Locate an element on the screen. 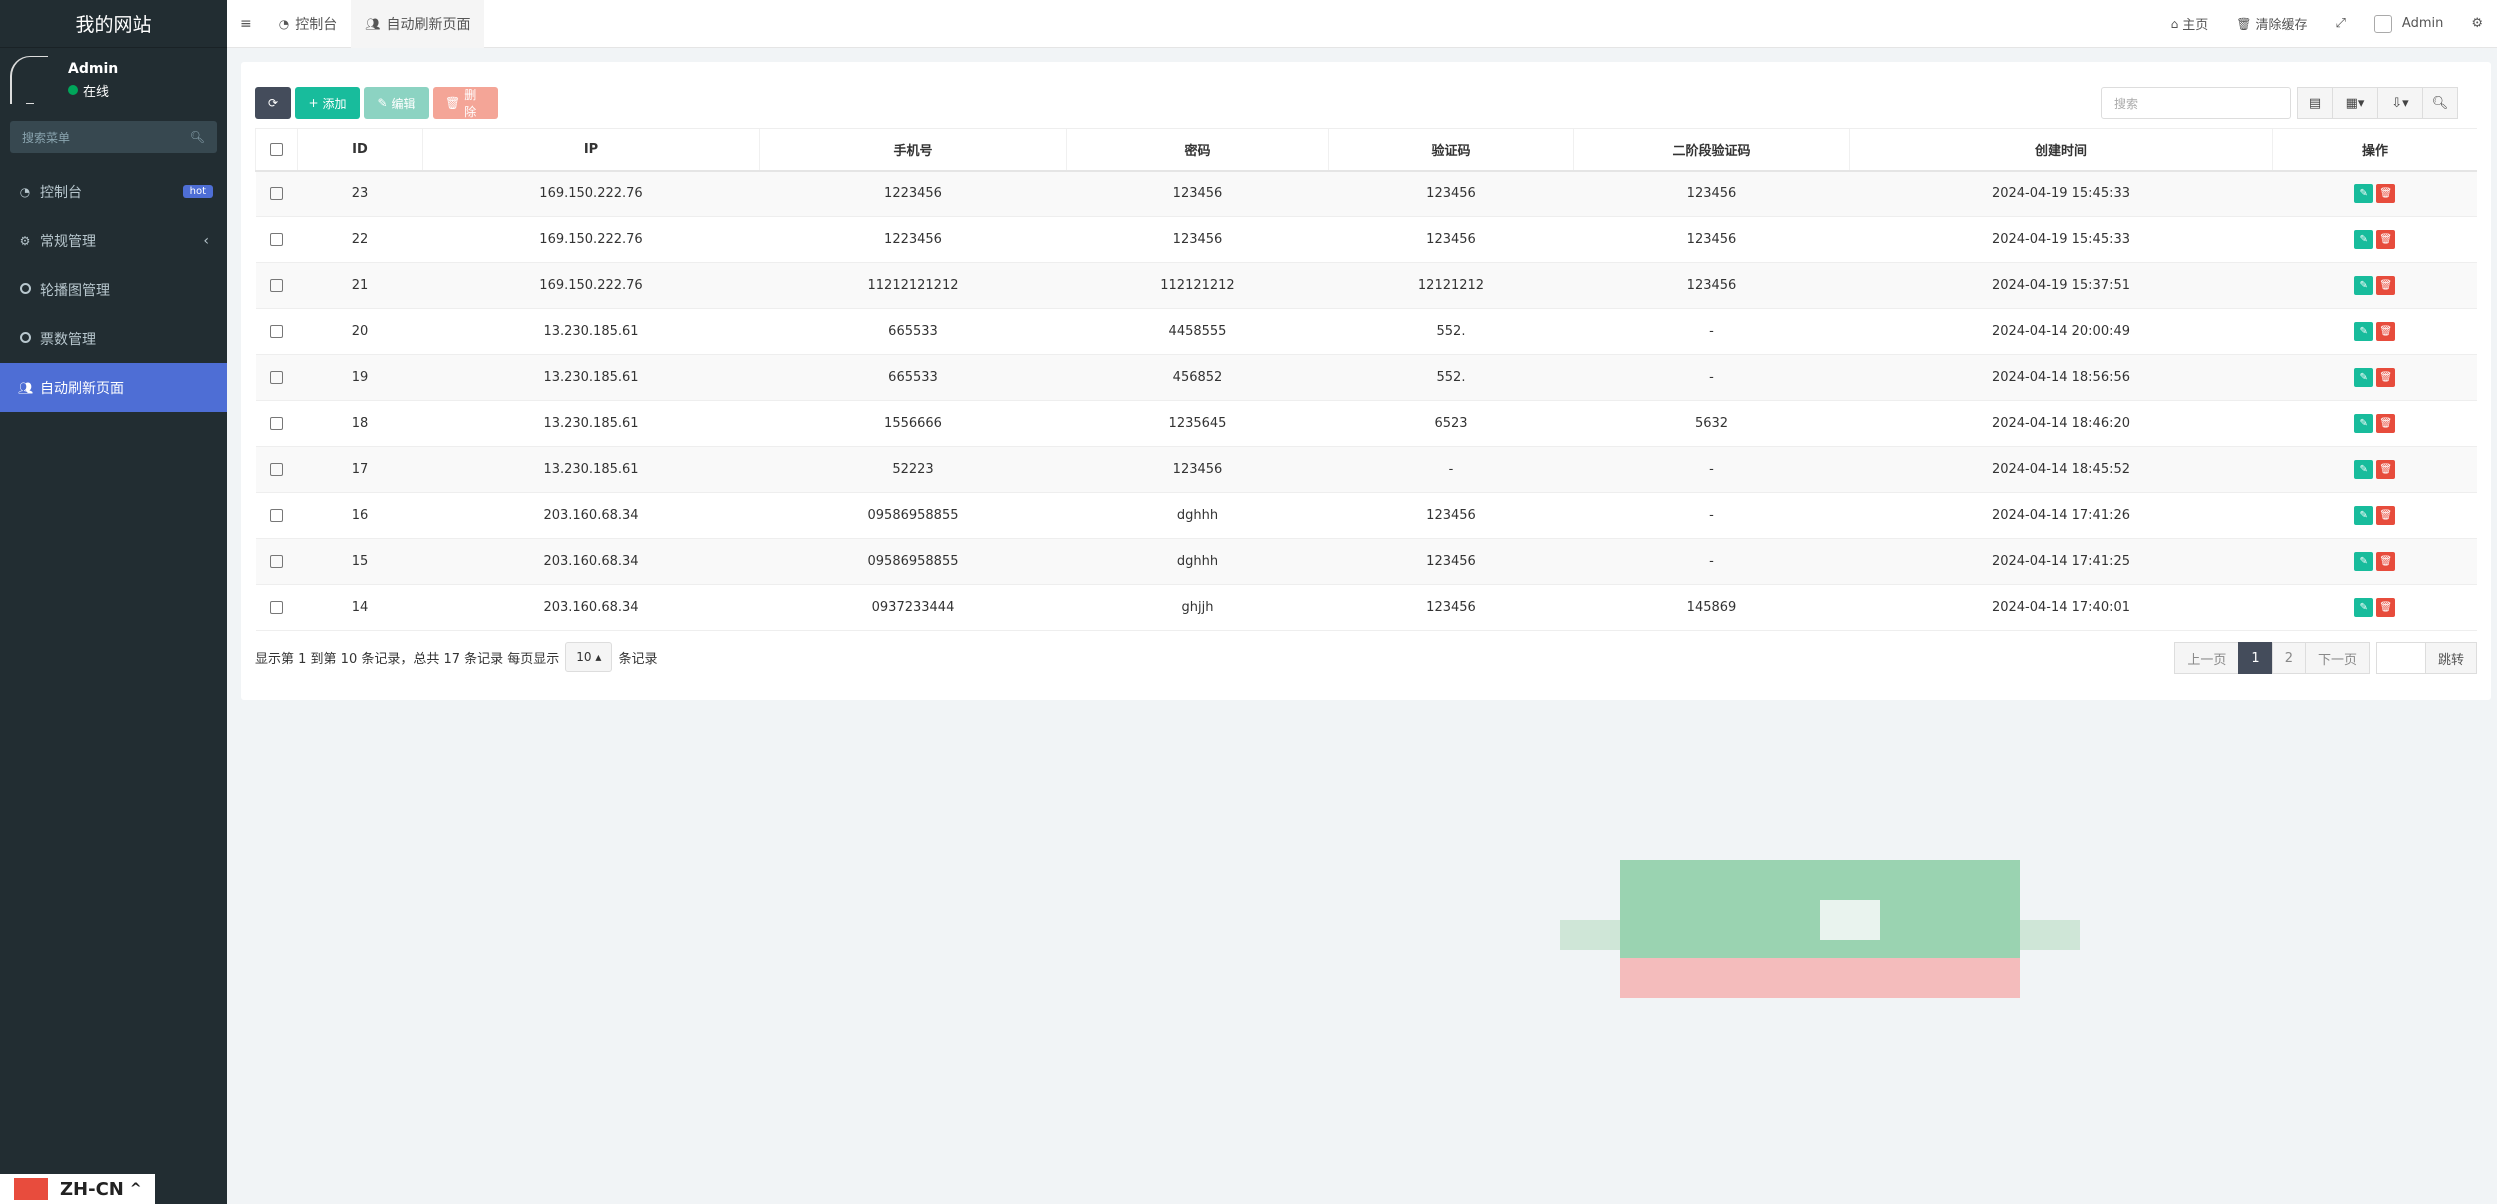 Image resolution: width=2497 pixels, height=1204 pixels. jump-button: 跳转 is located at coordinates (2450, 658).